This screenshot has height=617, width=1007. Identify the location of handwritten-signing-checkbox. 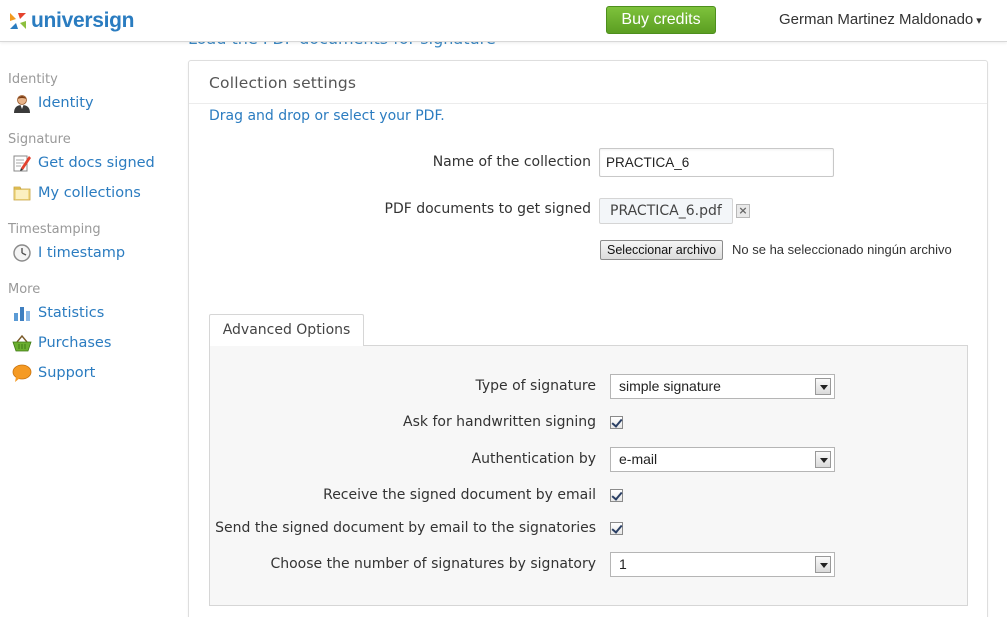
(616, 422).